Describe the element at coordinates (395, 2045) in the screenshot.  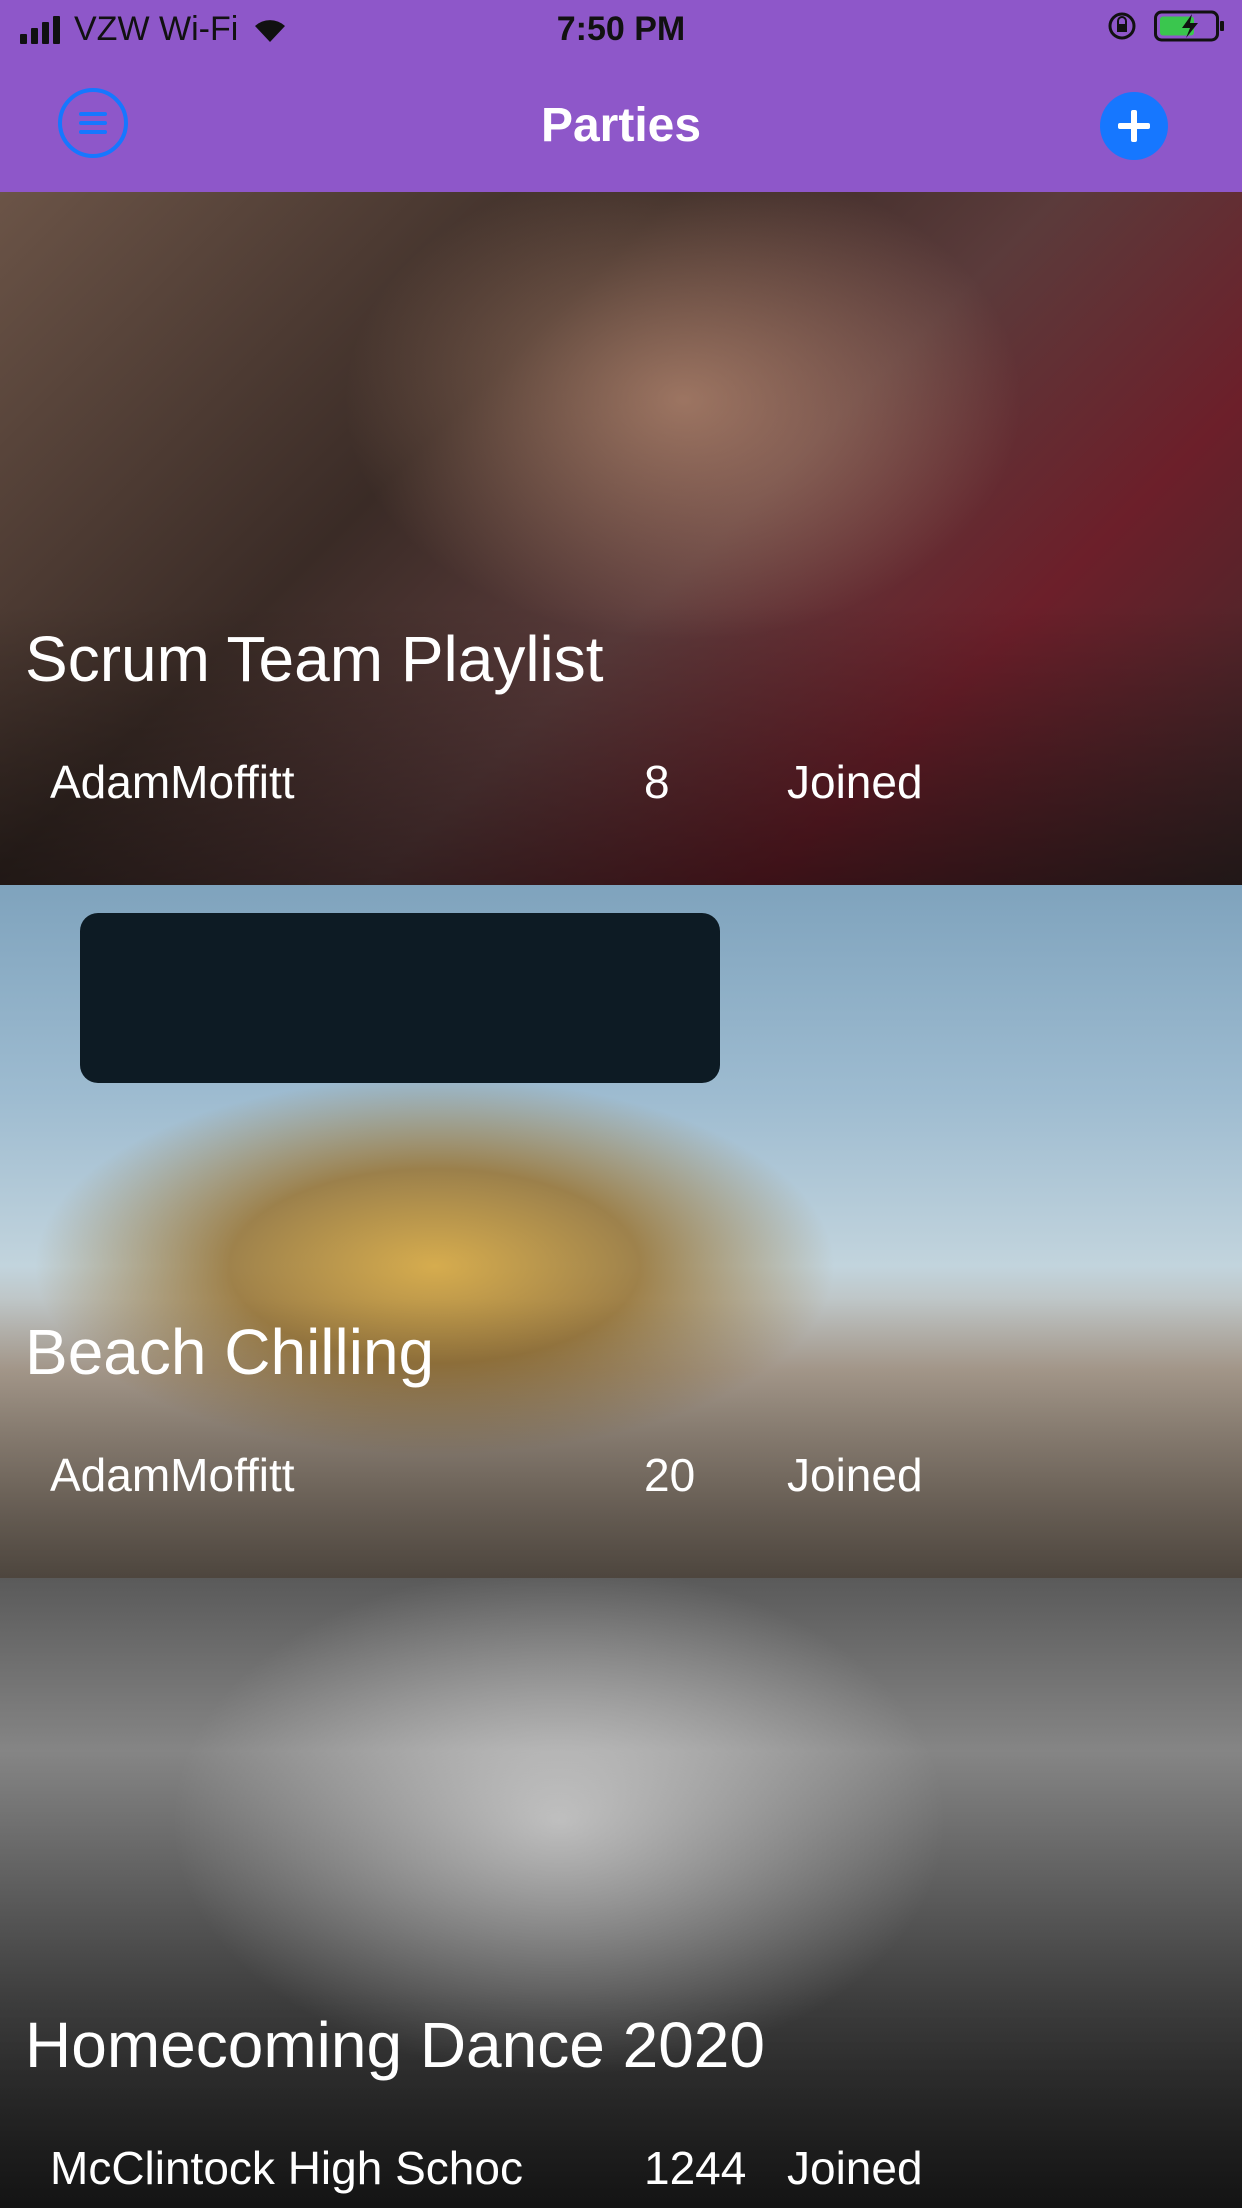
I see `party-name: Homecoming Dance 2020` at that location.